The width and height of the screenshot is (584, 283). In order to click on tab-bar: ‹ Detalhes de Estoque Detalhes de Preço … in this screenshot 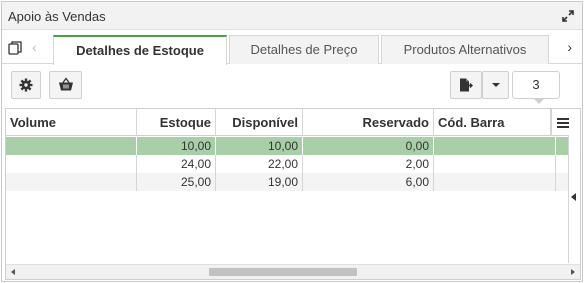, I will do `click(292, 48)`.